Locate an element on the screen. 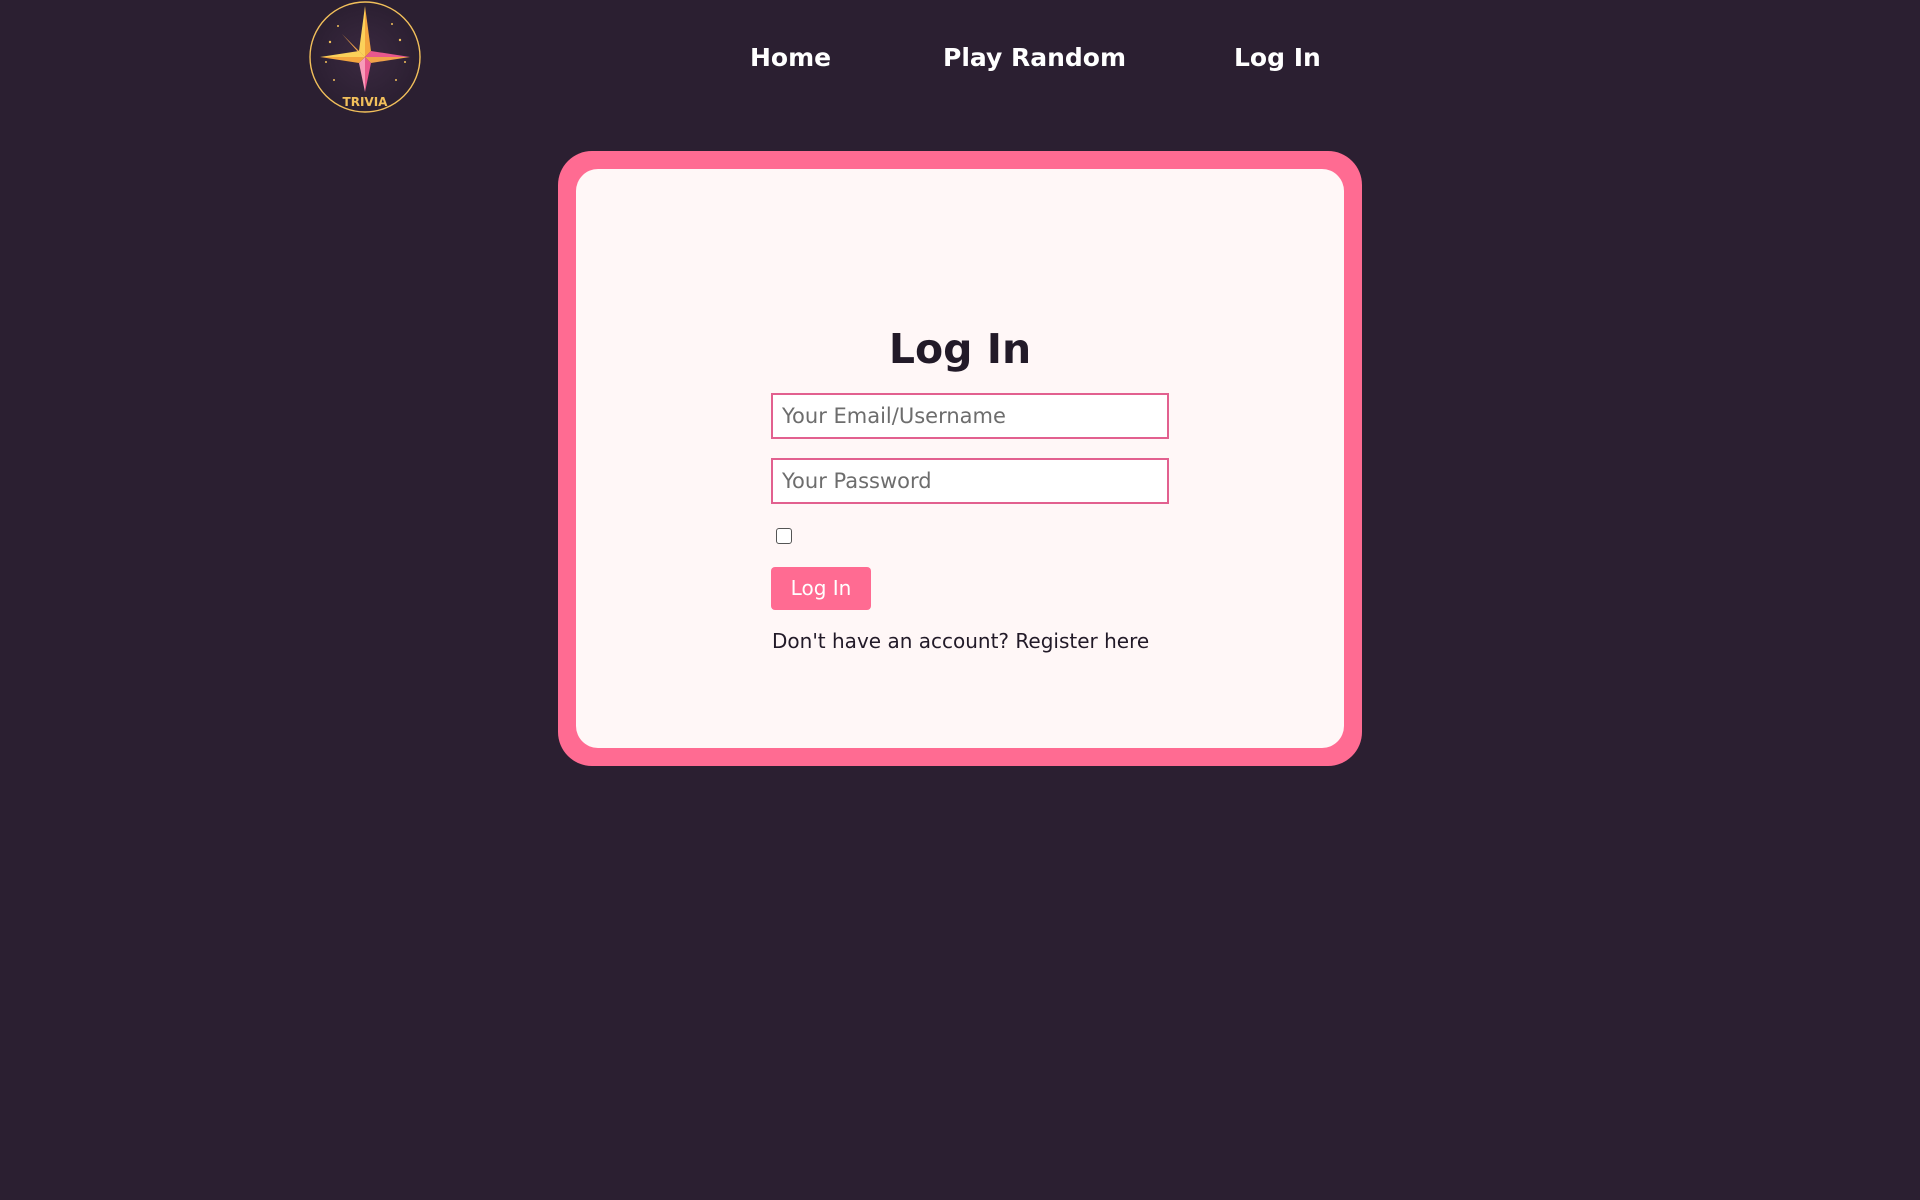  password-input is located at coordinates (970, 481).